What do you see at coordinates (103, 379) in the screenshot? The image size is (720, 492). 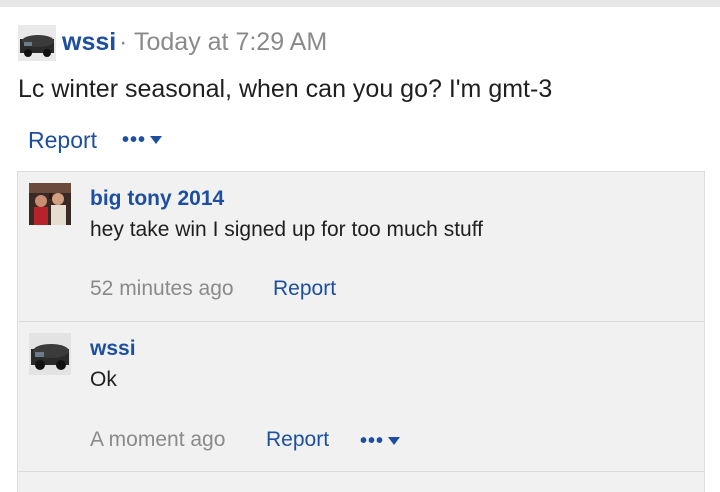 I see `reply-message: Ok` at bounding box center [103, 379].